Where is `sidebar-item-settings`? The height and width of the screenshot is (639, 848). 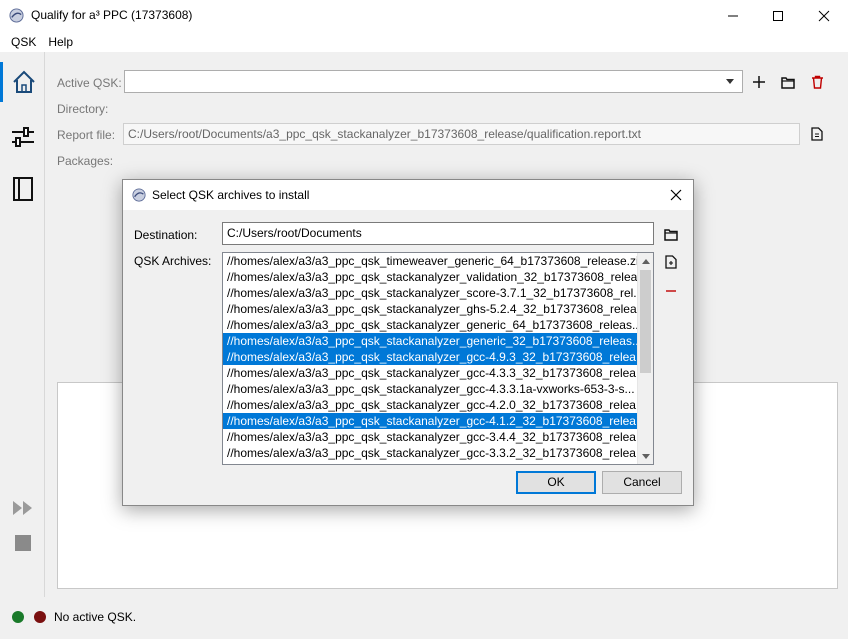
sidebar-item-settings is located at coordinates (22, 137).